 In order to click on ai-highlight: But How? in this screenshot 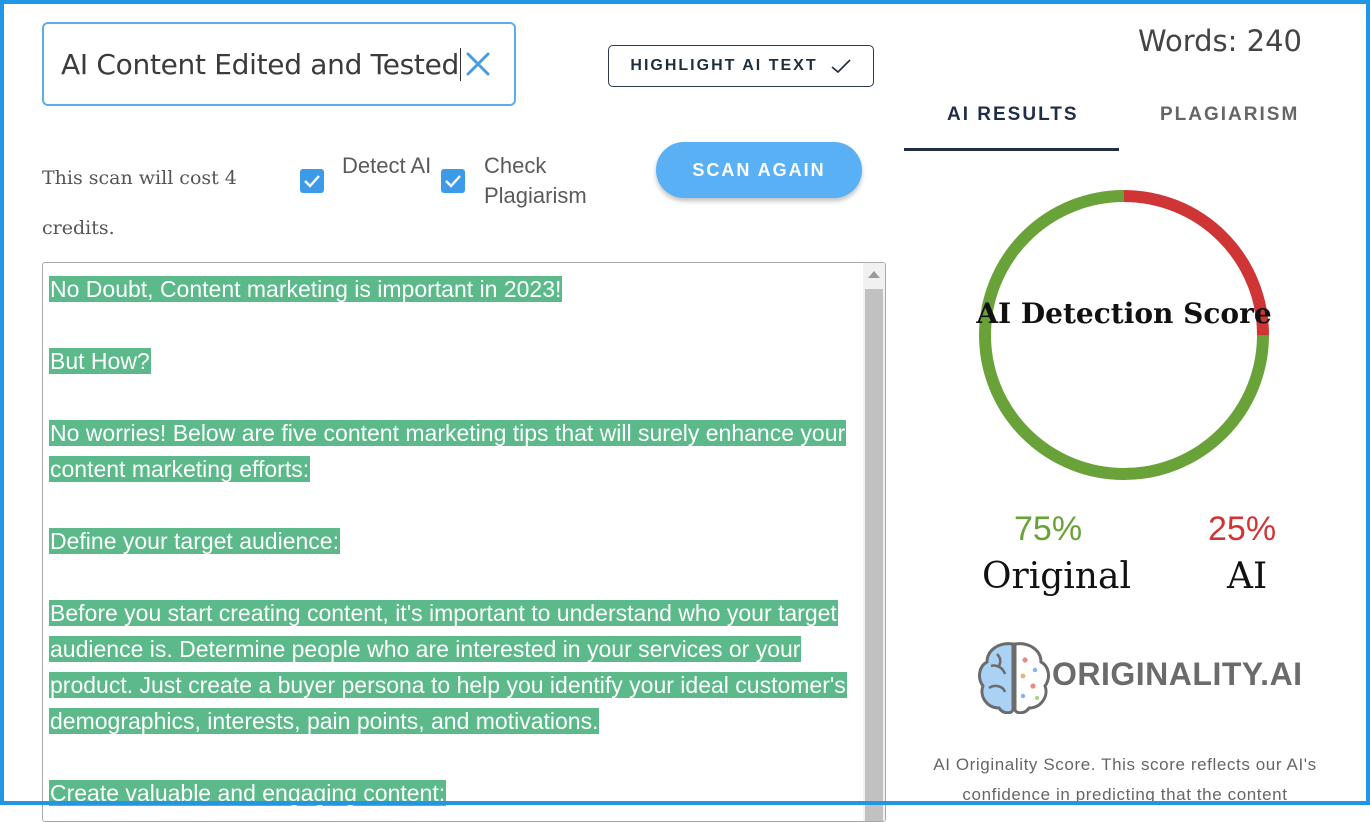, I will do `click(100, 361)`.